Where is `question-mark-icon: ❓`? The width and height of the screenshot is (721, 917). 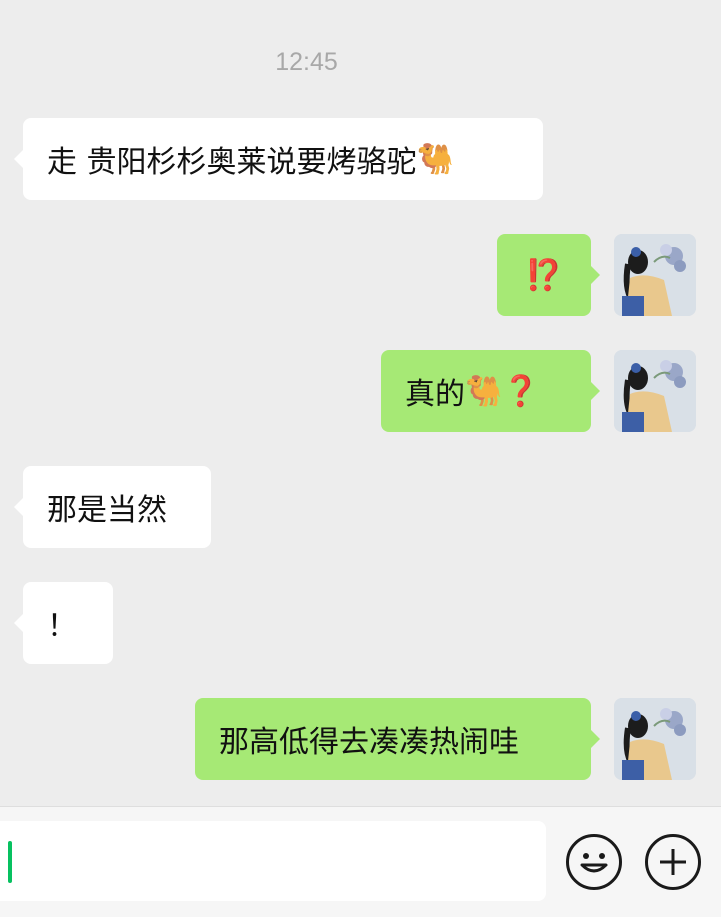
question-mark-icon: ❓ is located at coordinates (521, 391).